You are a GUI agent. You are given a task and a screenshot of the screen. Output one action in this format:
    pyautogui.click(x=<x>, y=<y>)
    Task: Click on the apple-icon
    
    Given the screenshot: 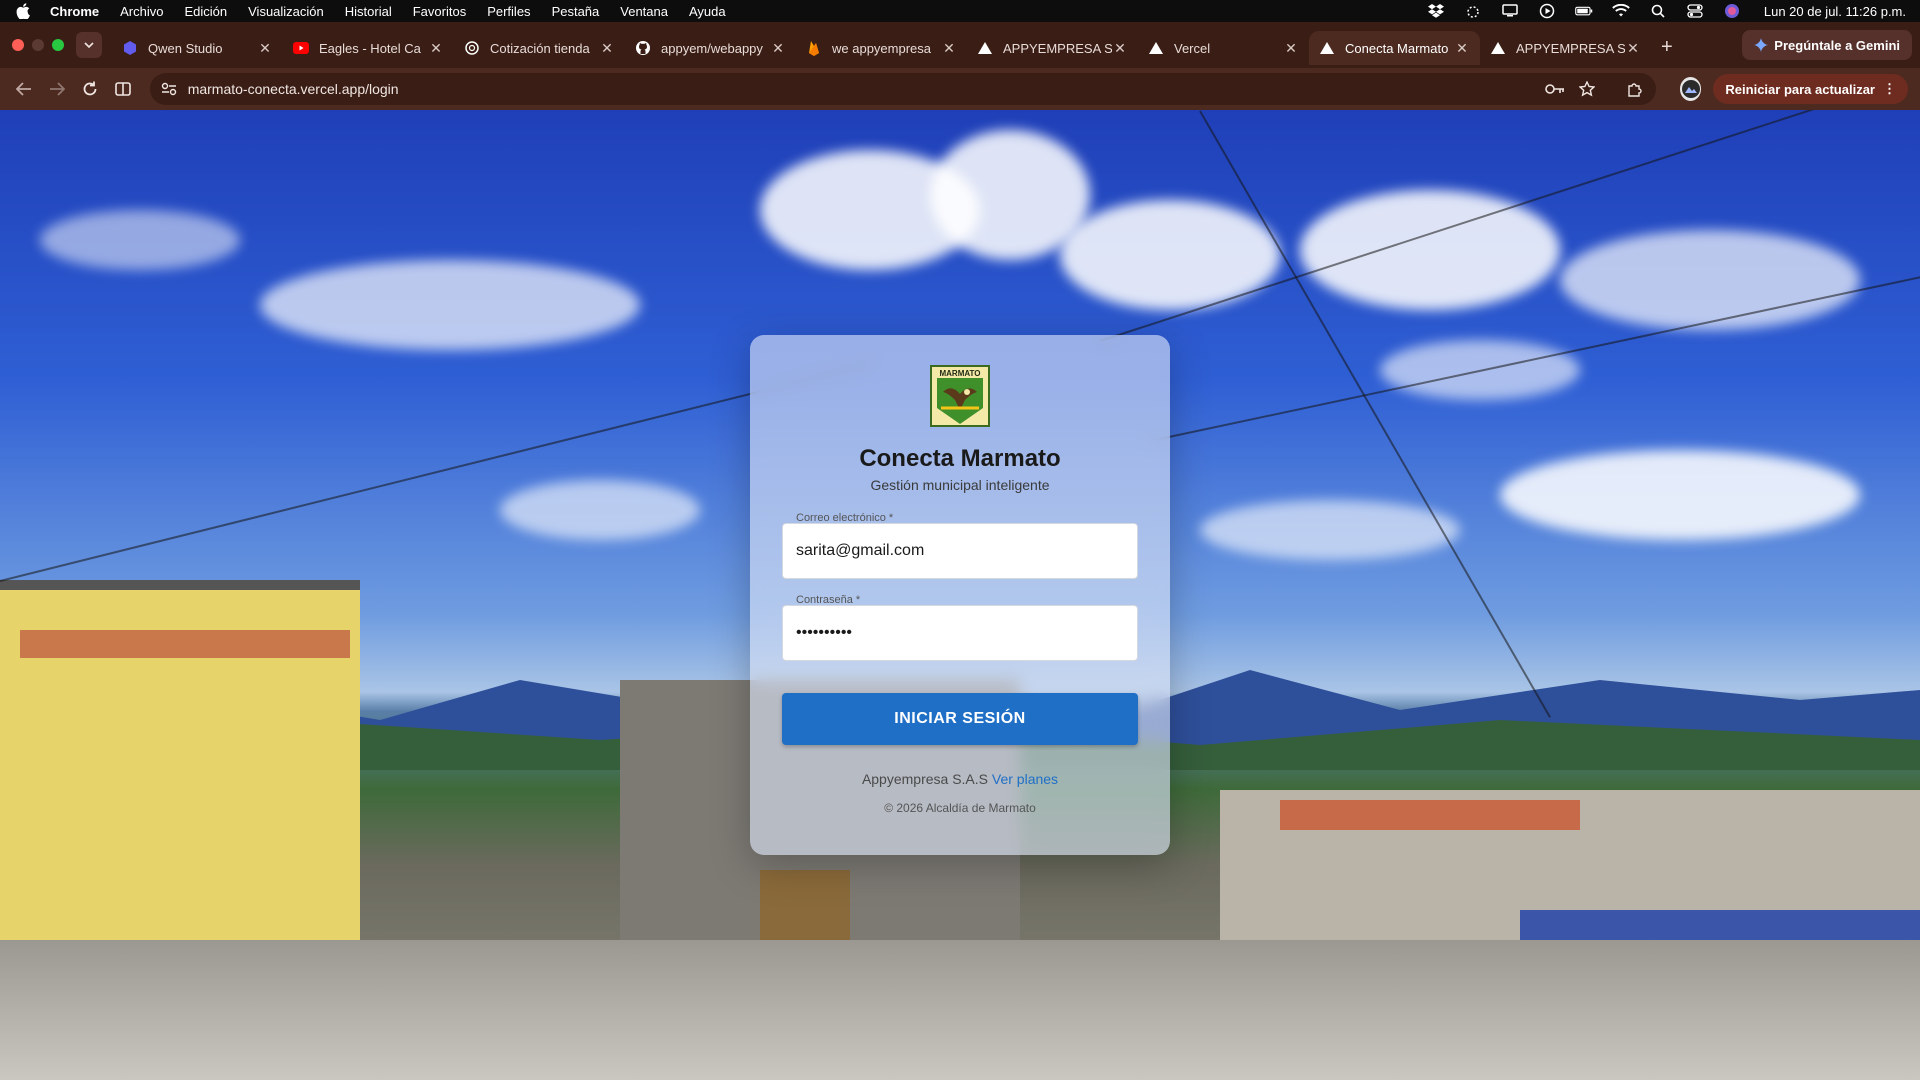 What is the action you would take?
    pyautogui.click(x=23, y=11)
    